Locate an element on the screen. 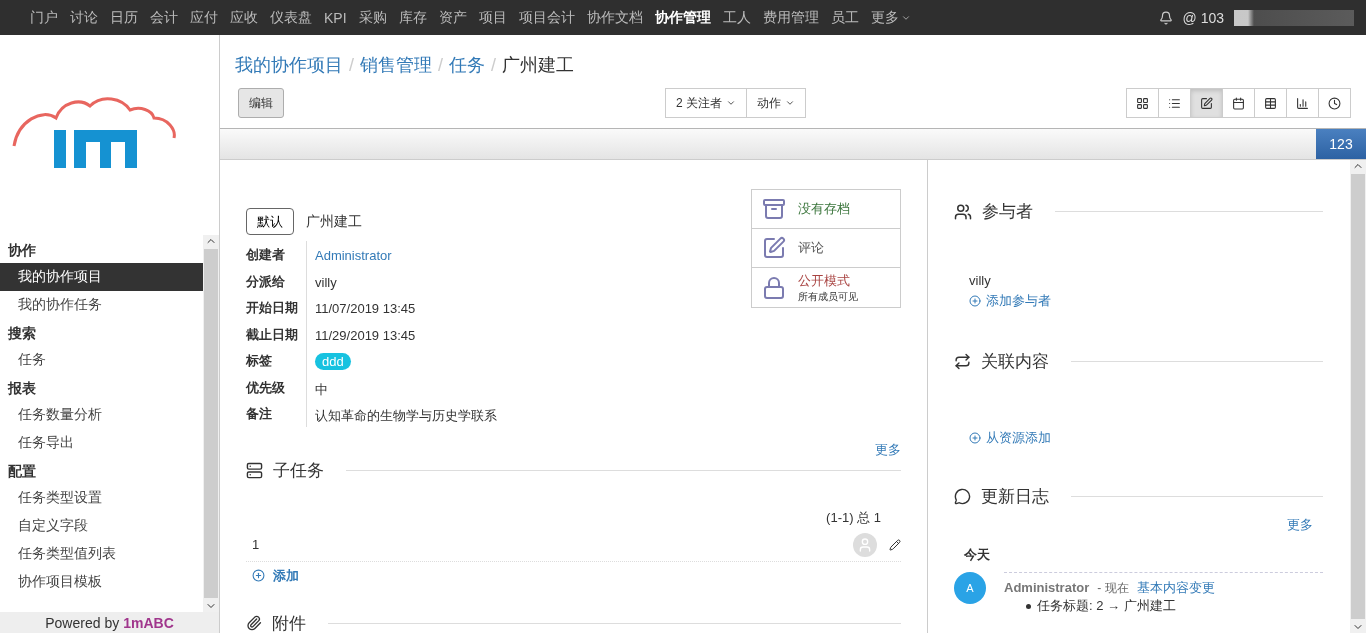 This screenshot has width=1366, height=633. kanban-view-button is located at coordinates (1142, 103).